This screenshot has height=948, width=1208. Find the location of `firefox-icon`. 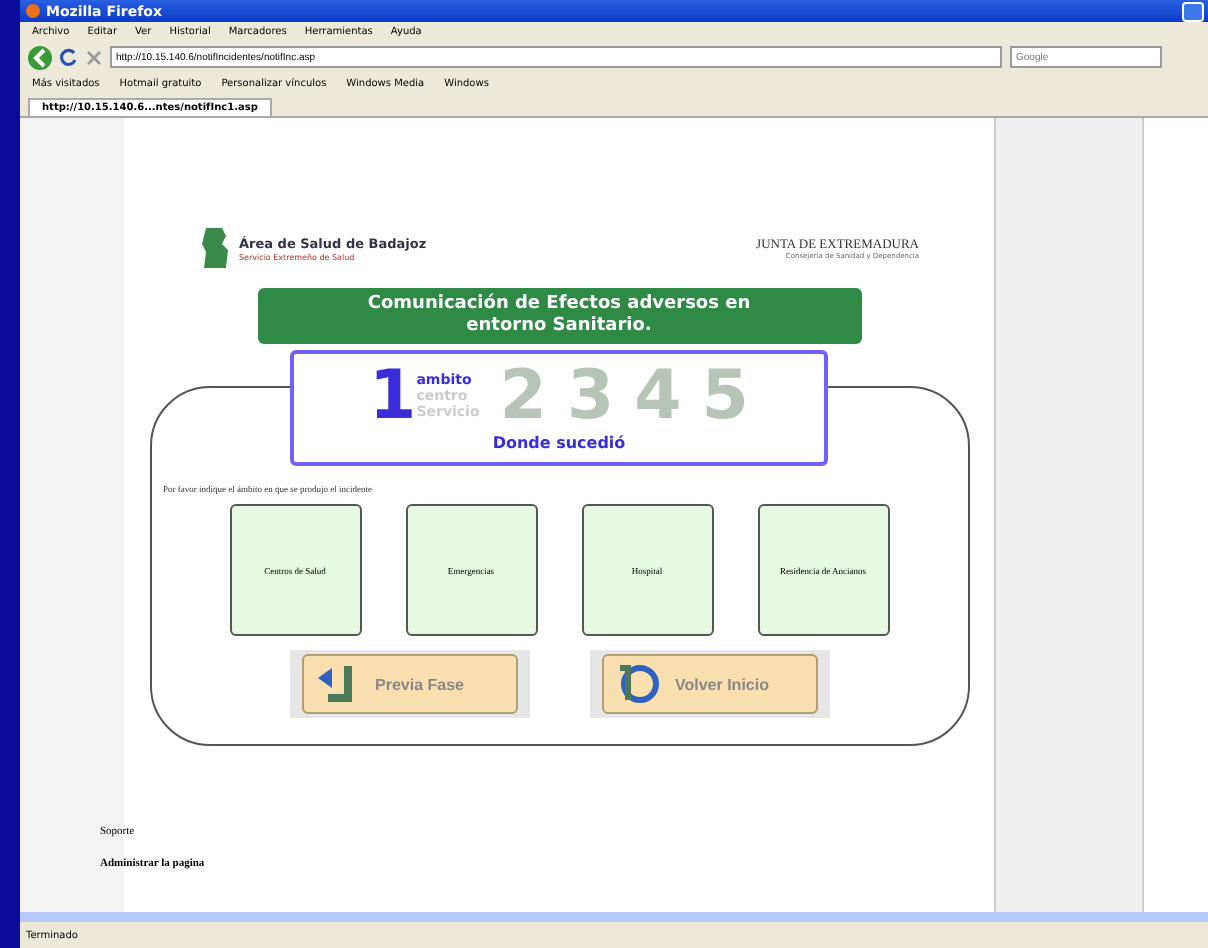

firefox-icon is located at coordinates (33, 11).